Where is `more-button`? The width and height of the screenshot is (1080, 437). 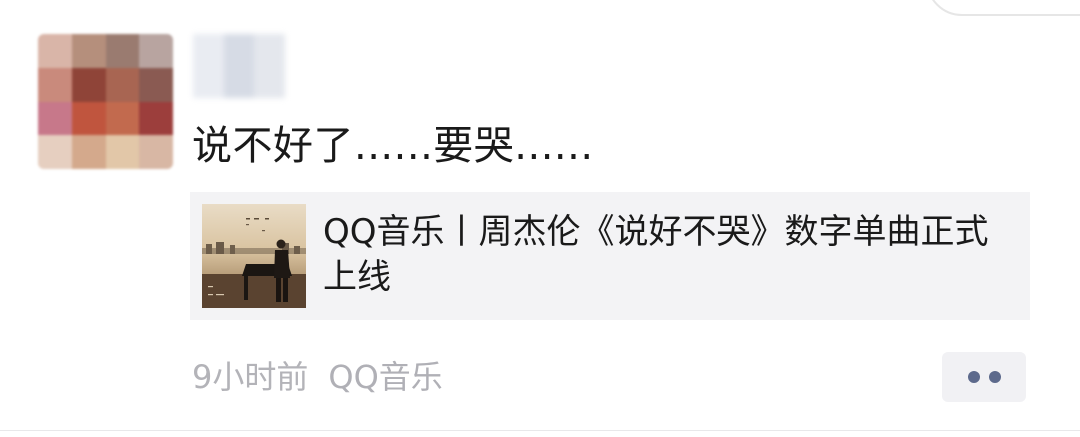
more-button is located at coordinates (984, 377).